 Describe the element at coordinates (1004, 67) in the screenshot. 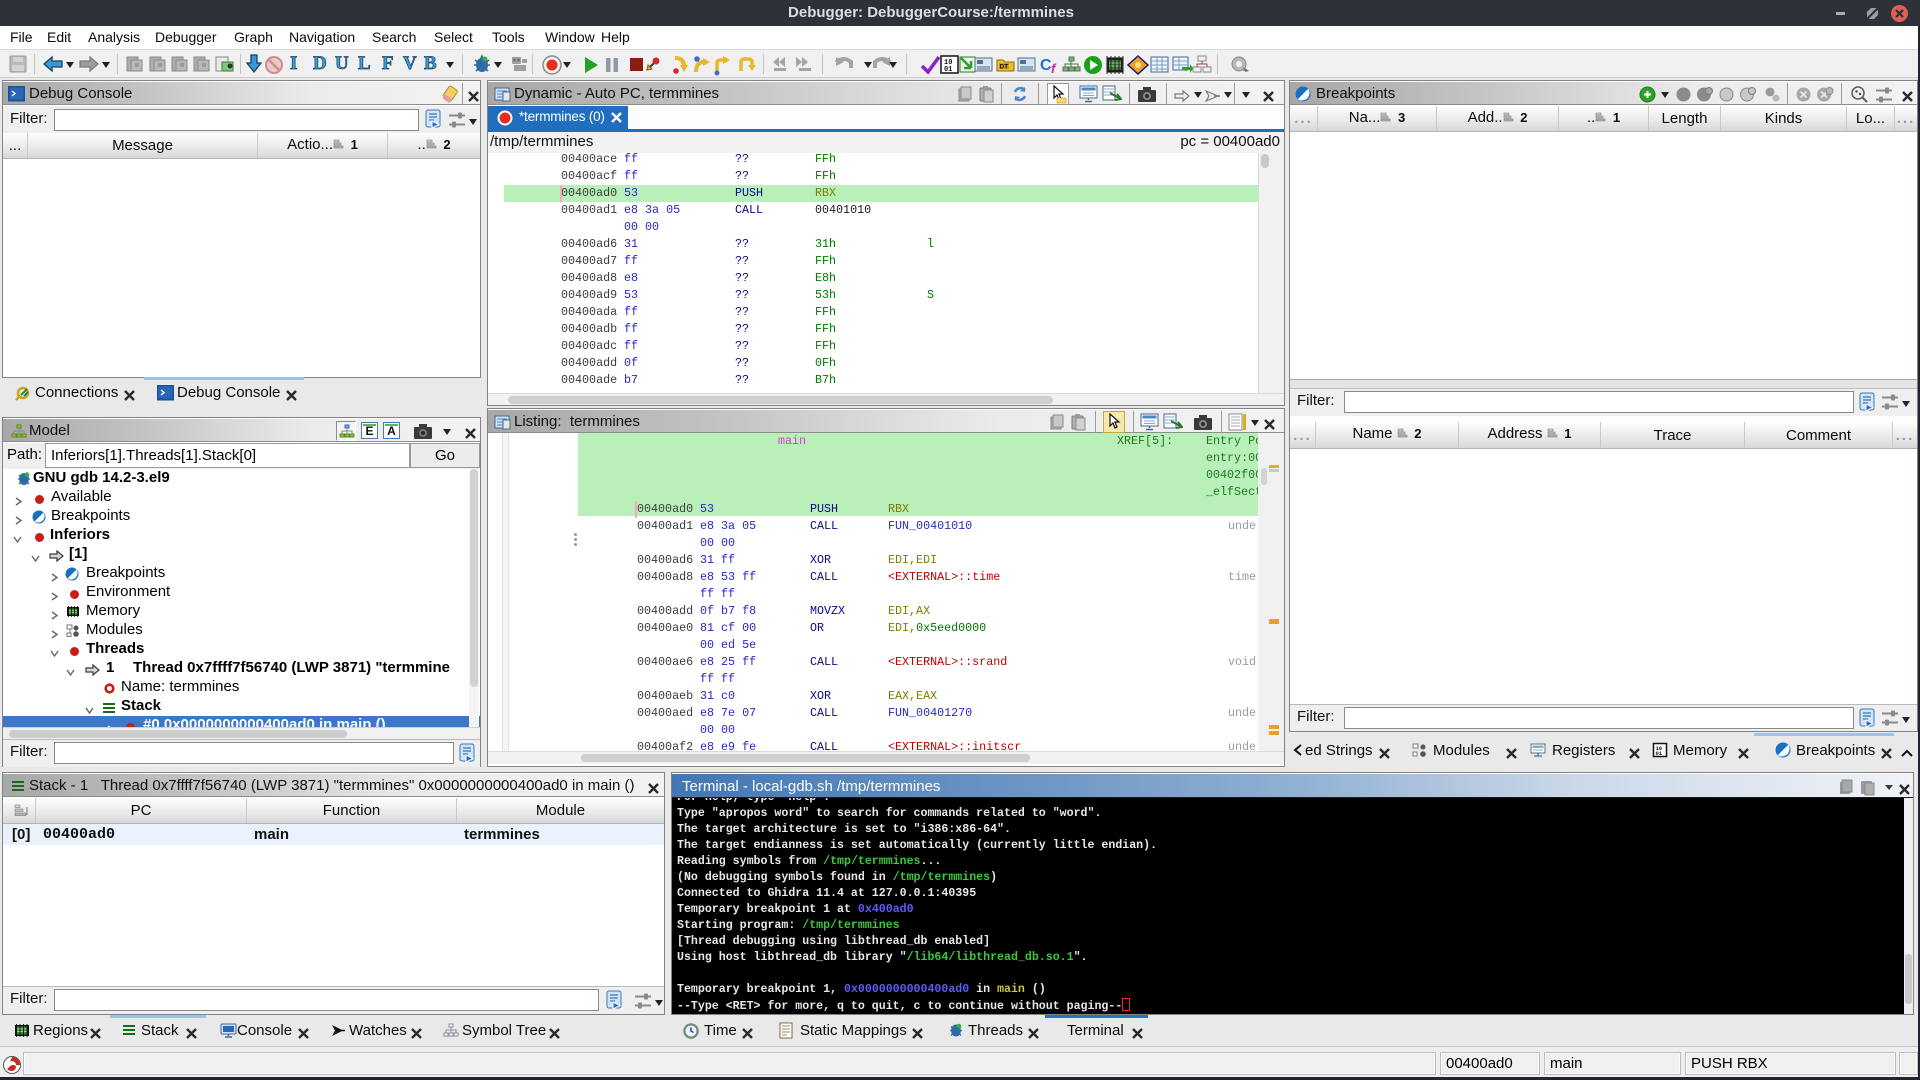

I see `svg-text: DT` at that location.